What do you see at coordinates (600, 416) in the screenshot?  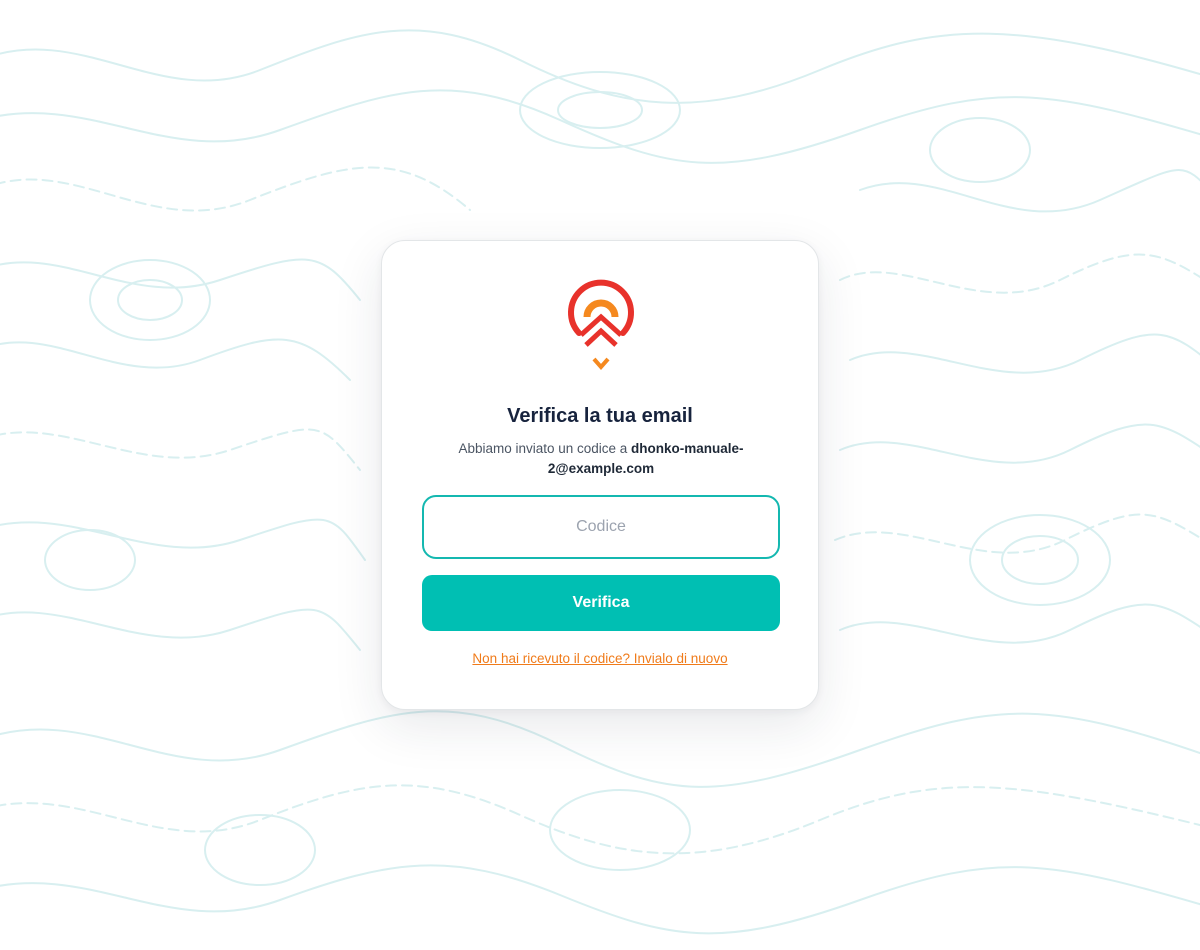 I see `page-title: Verifica la tua email` at bounding box center [600, 416].